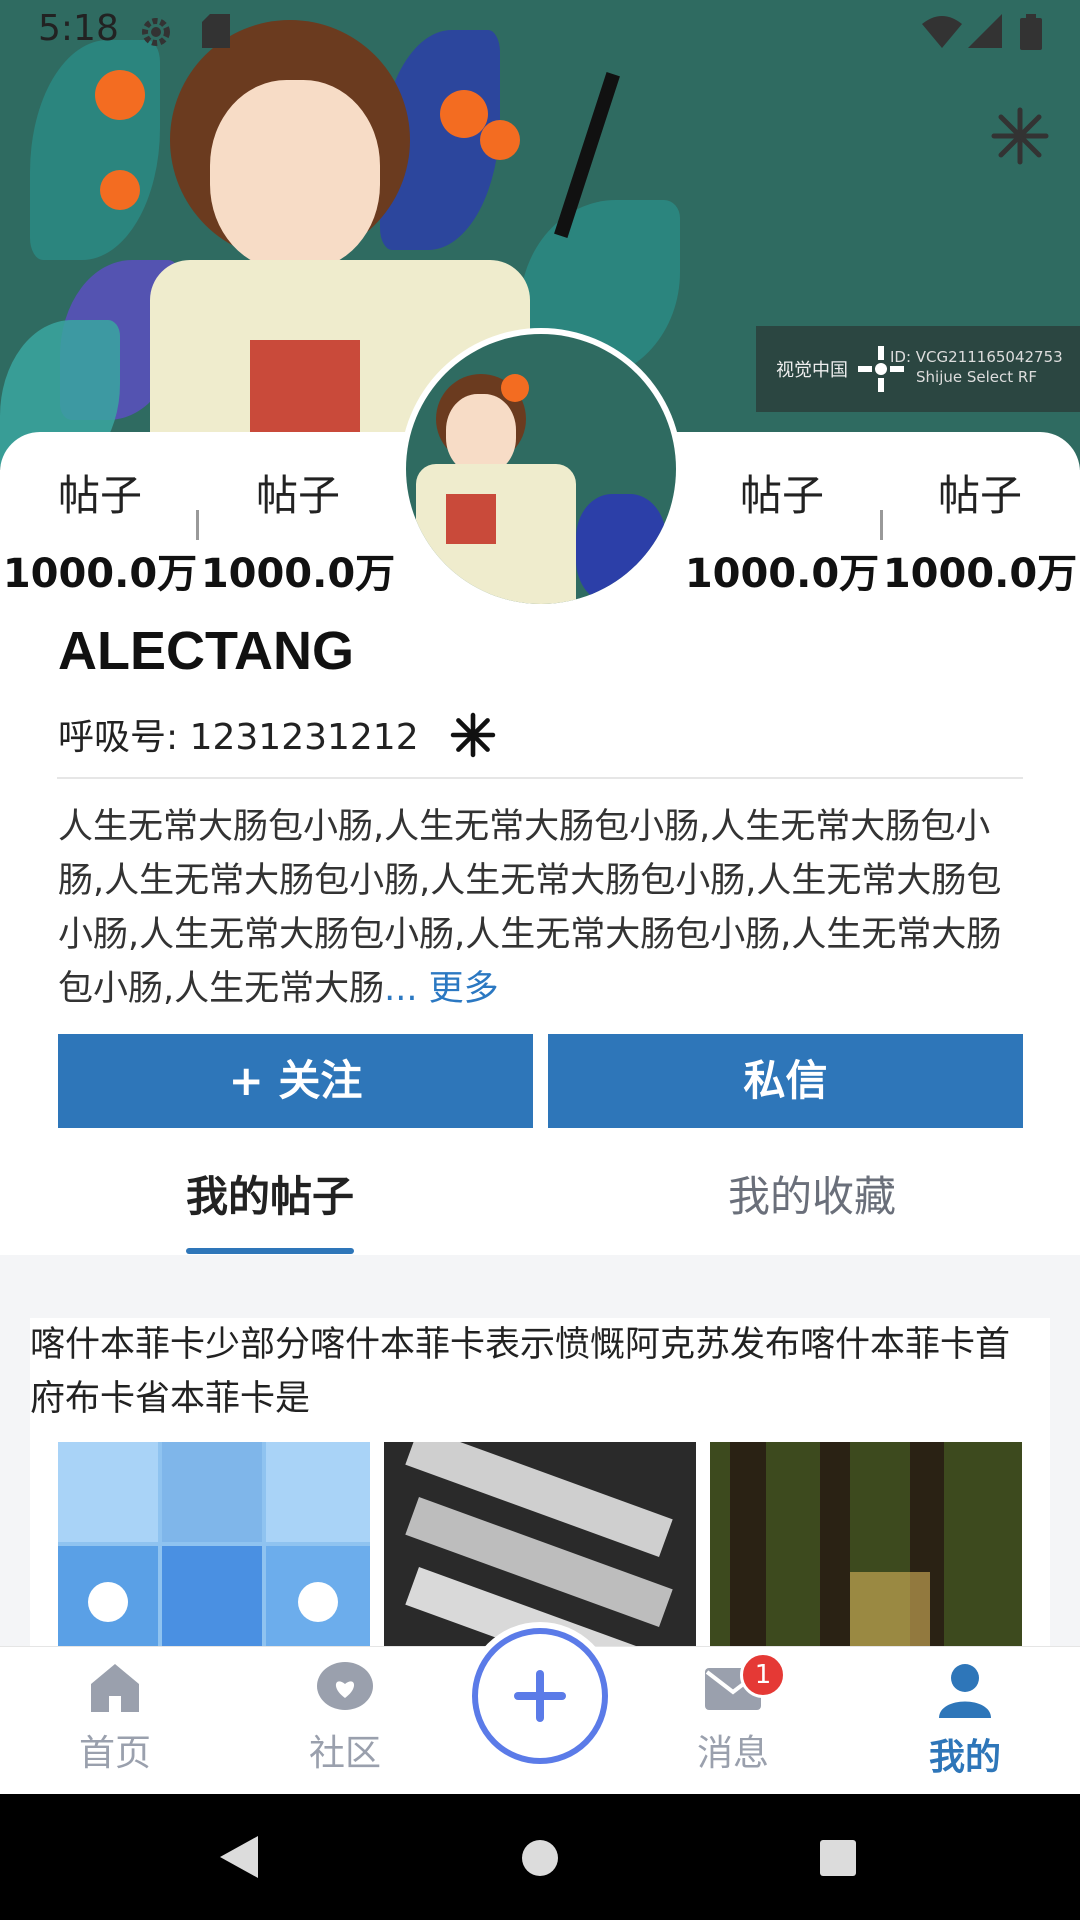 The width and height of the screenshot is (1080, 1920). I want to click on nav-label: 消息, so click(732, 1753).